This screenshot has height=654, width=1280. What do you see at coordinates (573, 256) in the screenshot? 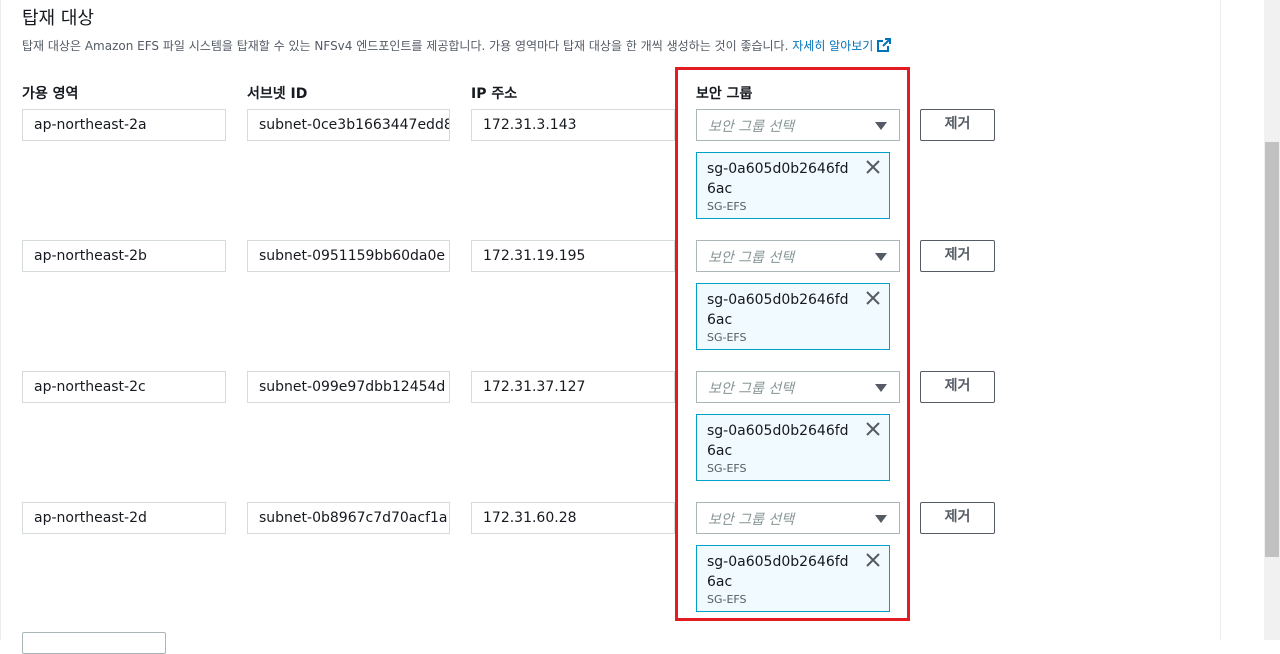
I see `ip-field: 172.31.19.195` at bounding box center [573, 256].